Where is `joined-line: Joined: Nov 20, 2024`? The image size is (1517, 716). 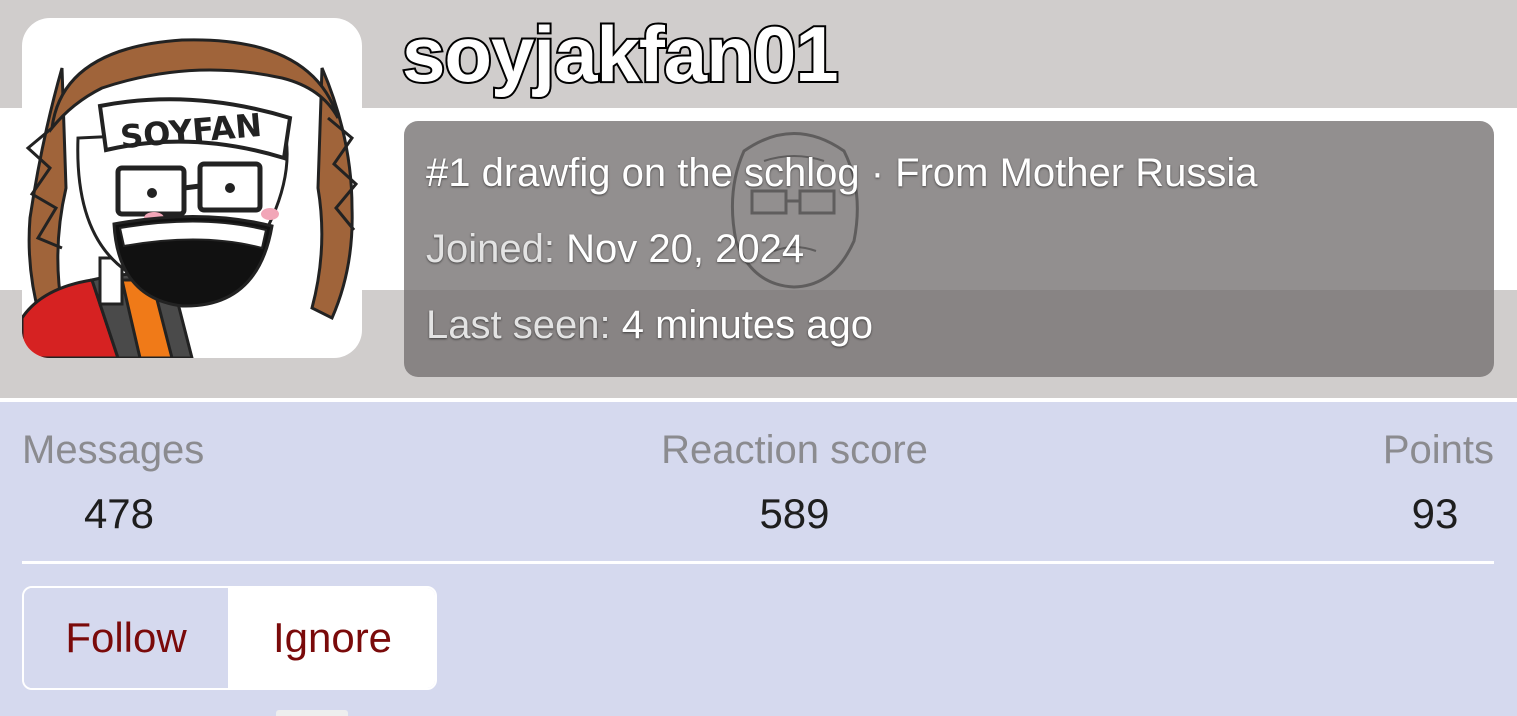
joined-line: Joined: Nov 20, 2024 is located at coordinates (615, 249).